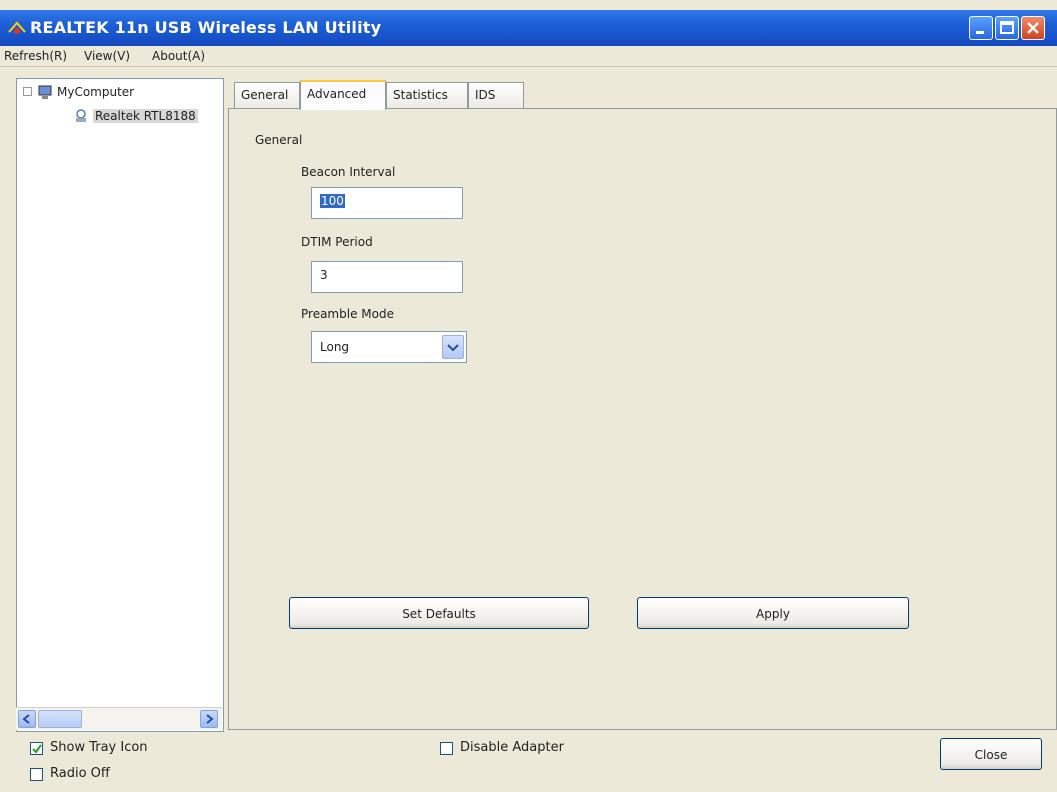  I want to click on maximize-icon, so click(1007, 27).